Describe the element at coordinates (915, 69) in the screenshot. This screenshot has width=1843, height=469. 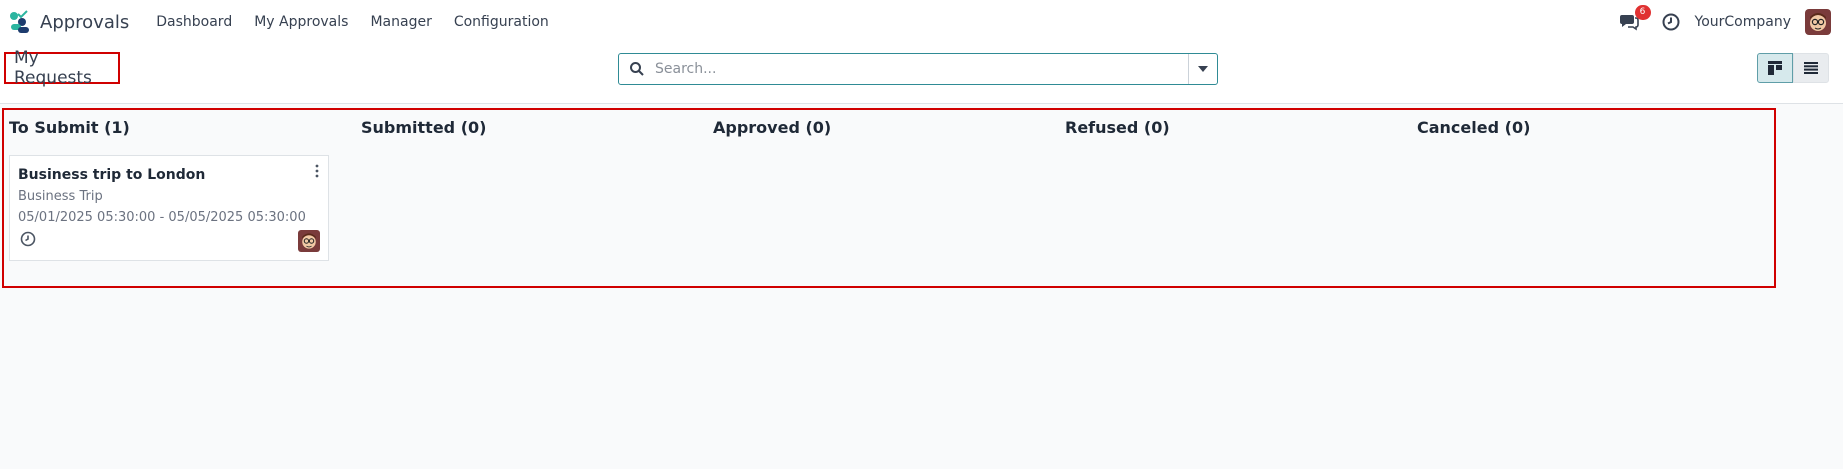
I see `search-input` at that location.